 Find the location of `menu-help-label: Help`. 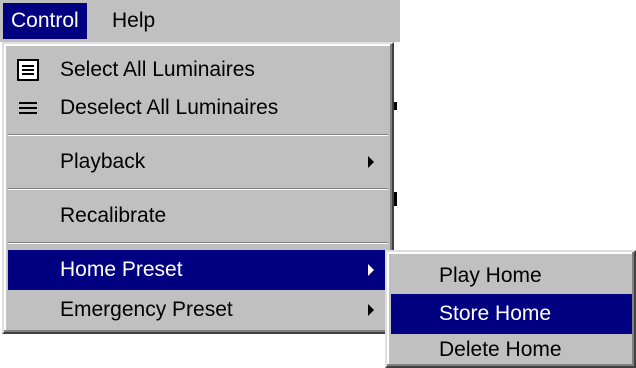

menu-help-label: Help is located at coordinates (134, 20).